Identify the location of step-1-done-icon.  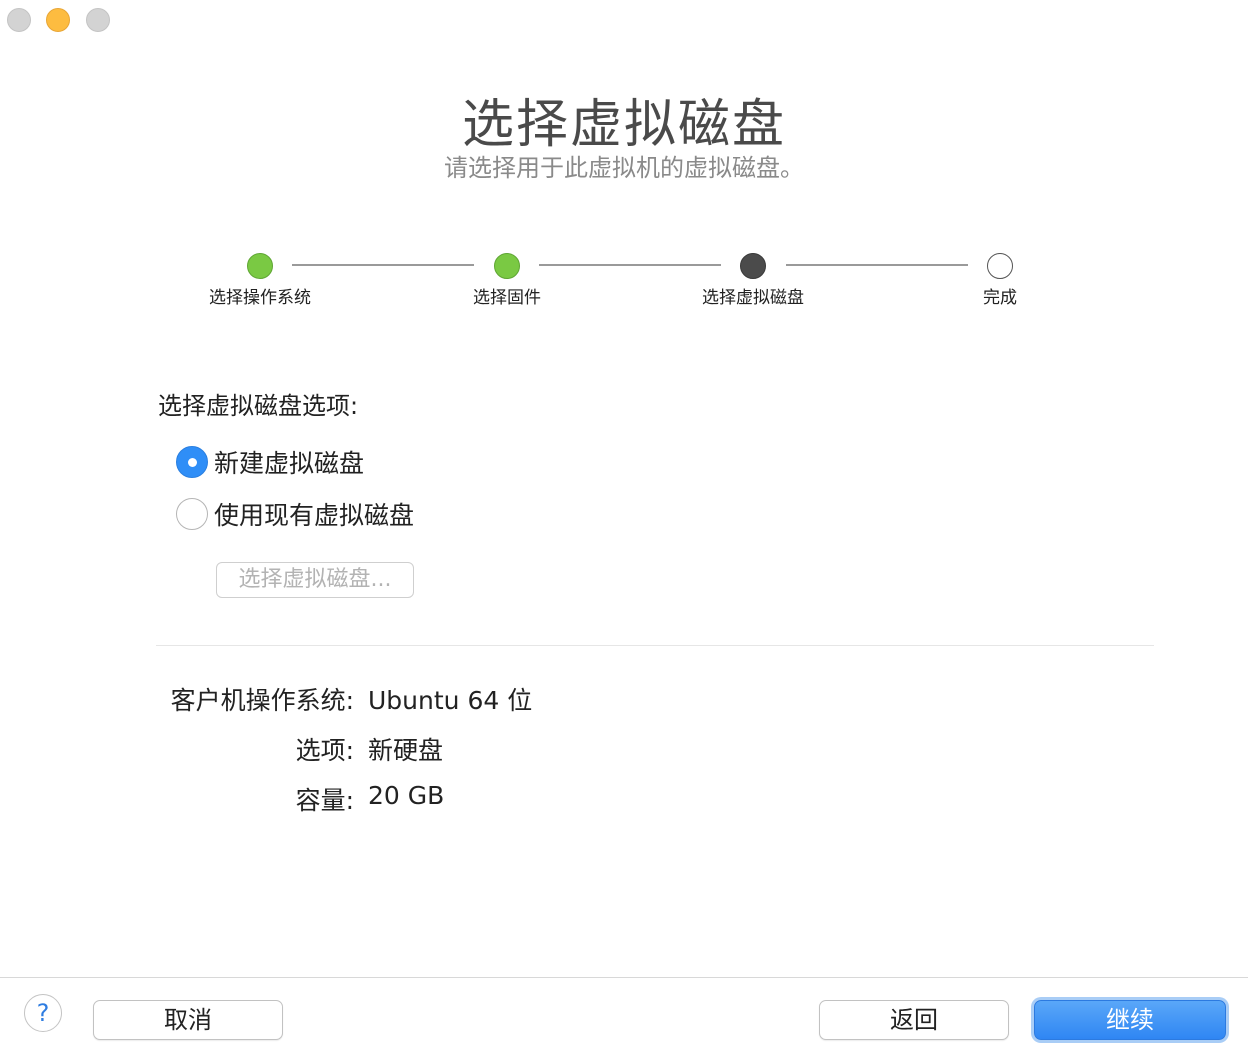
(260, 266).